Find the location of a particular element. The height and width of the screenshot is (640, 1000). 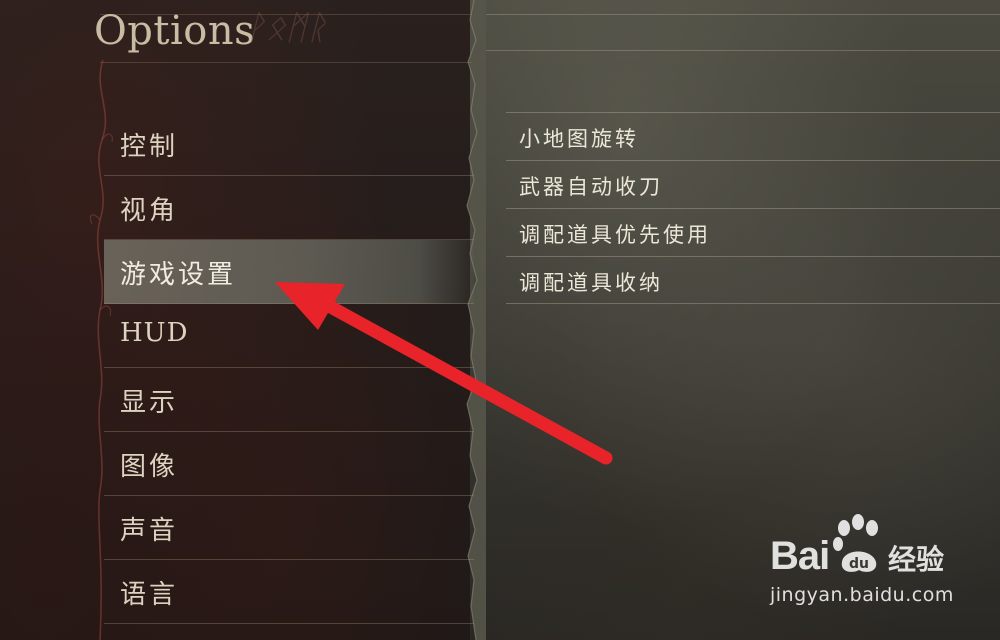

option-auto-sheathe: 武器自动收刀 is located at coordinates (753, 184).